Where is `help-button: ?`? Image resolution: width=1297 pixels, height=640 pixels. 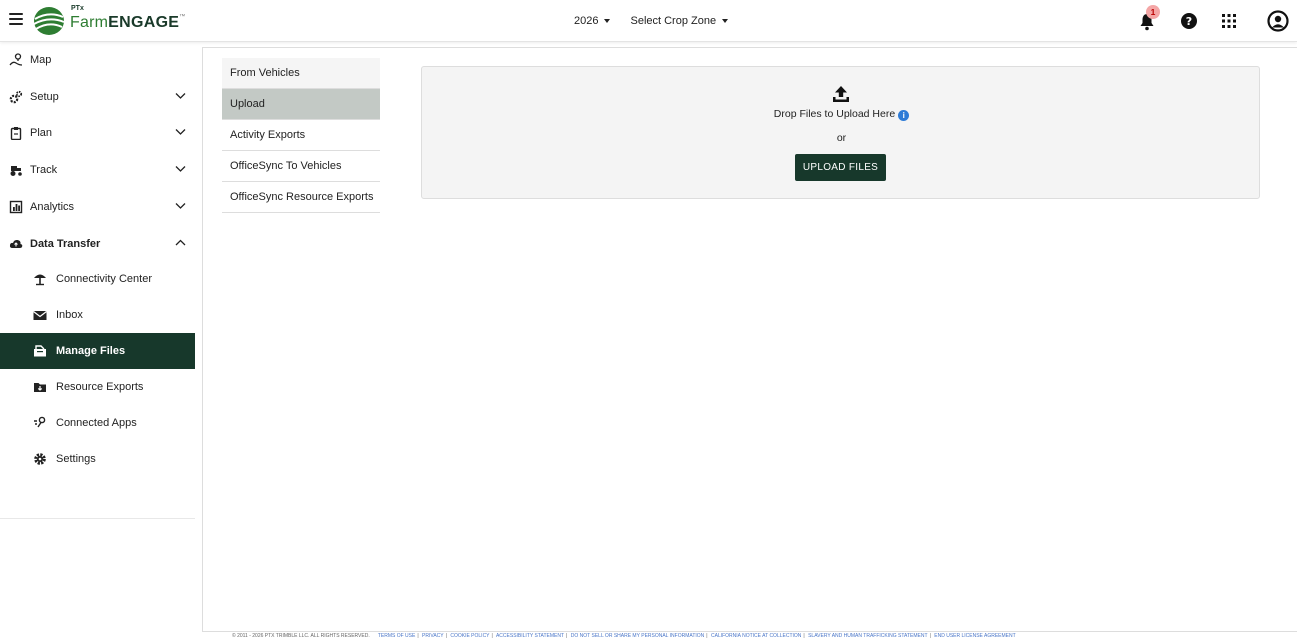
help-button: ? is located at coordinates (1189, 21).